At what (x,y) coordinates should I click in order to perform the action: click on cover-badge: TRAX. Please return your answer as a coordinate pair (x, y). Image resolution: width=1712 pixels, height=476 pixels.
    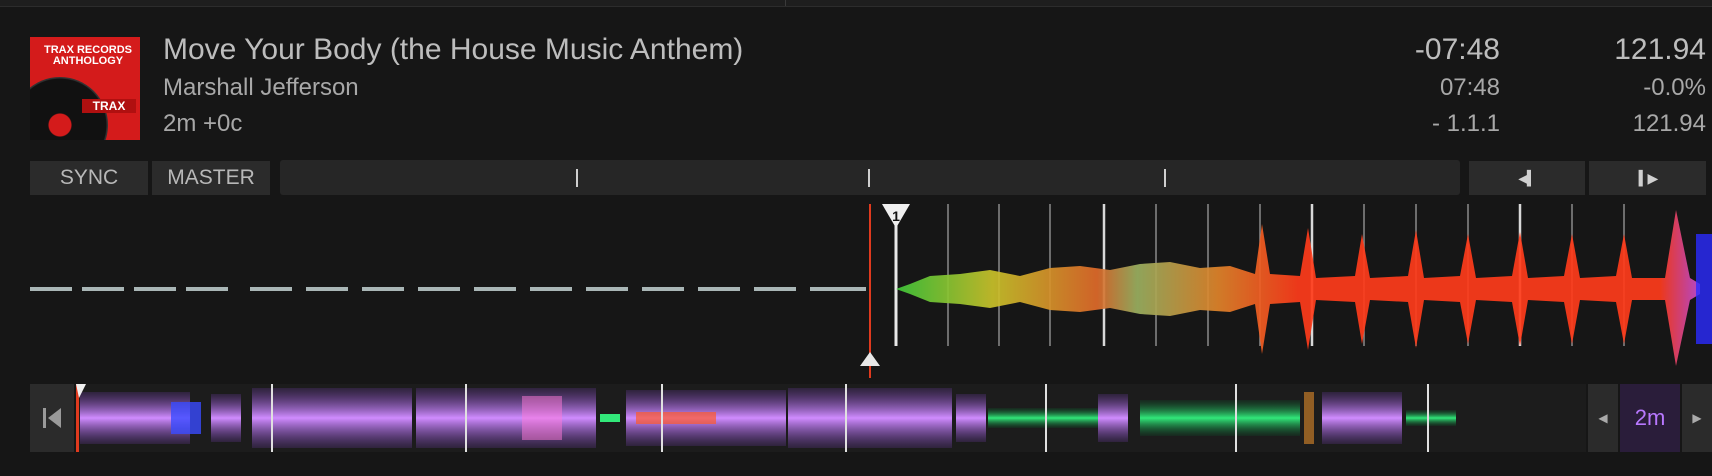
    Looking at the image, I should click on (109, 106).